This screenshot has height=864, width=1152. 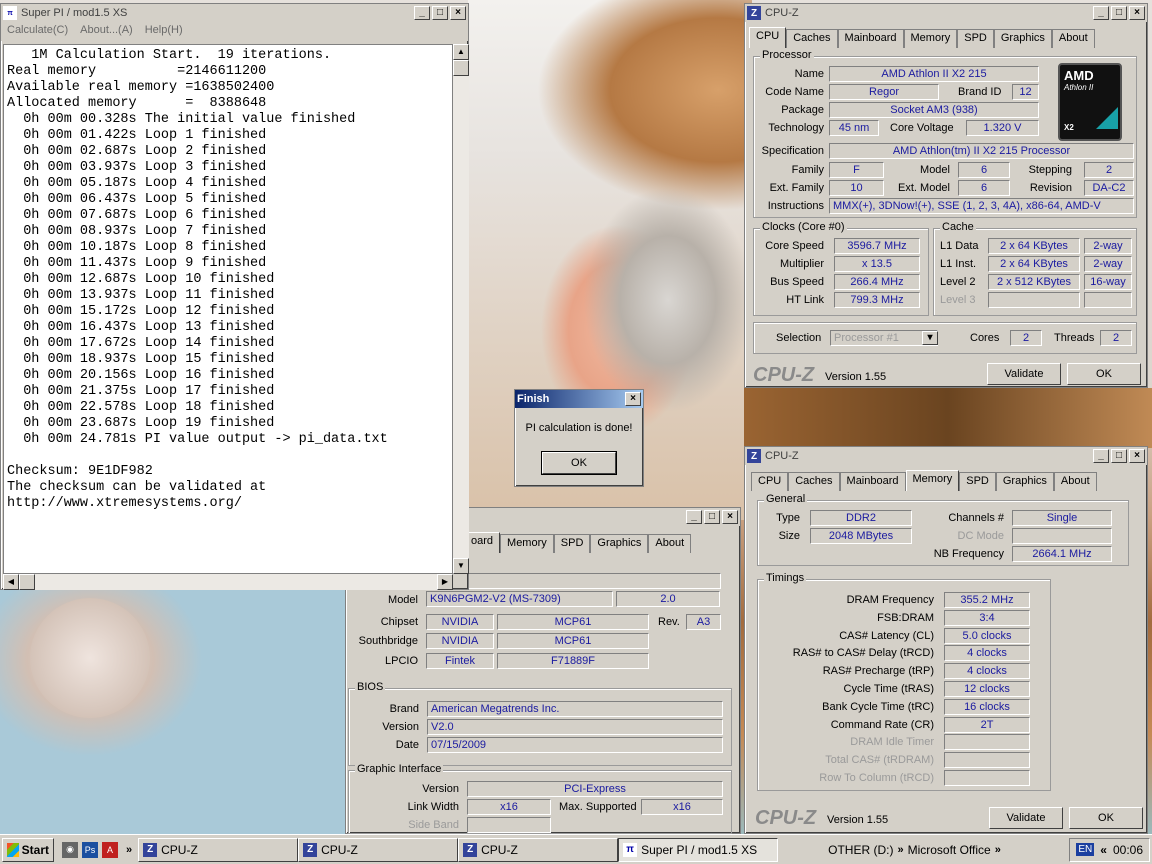 What do you see at coordinates (987, 724) in the screenshot?
I see `timing-value: 2T` at bounding box center [987, 724].